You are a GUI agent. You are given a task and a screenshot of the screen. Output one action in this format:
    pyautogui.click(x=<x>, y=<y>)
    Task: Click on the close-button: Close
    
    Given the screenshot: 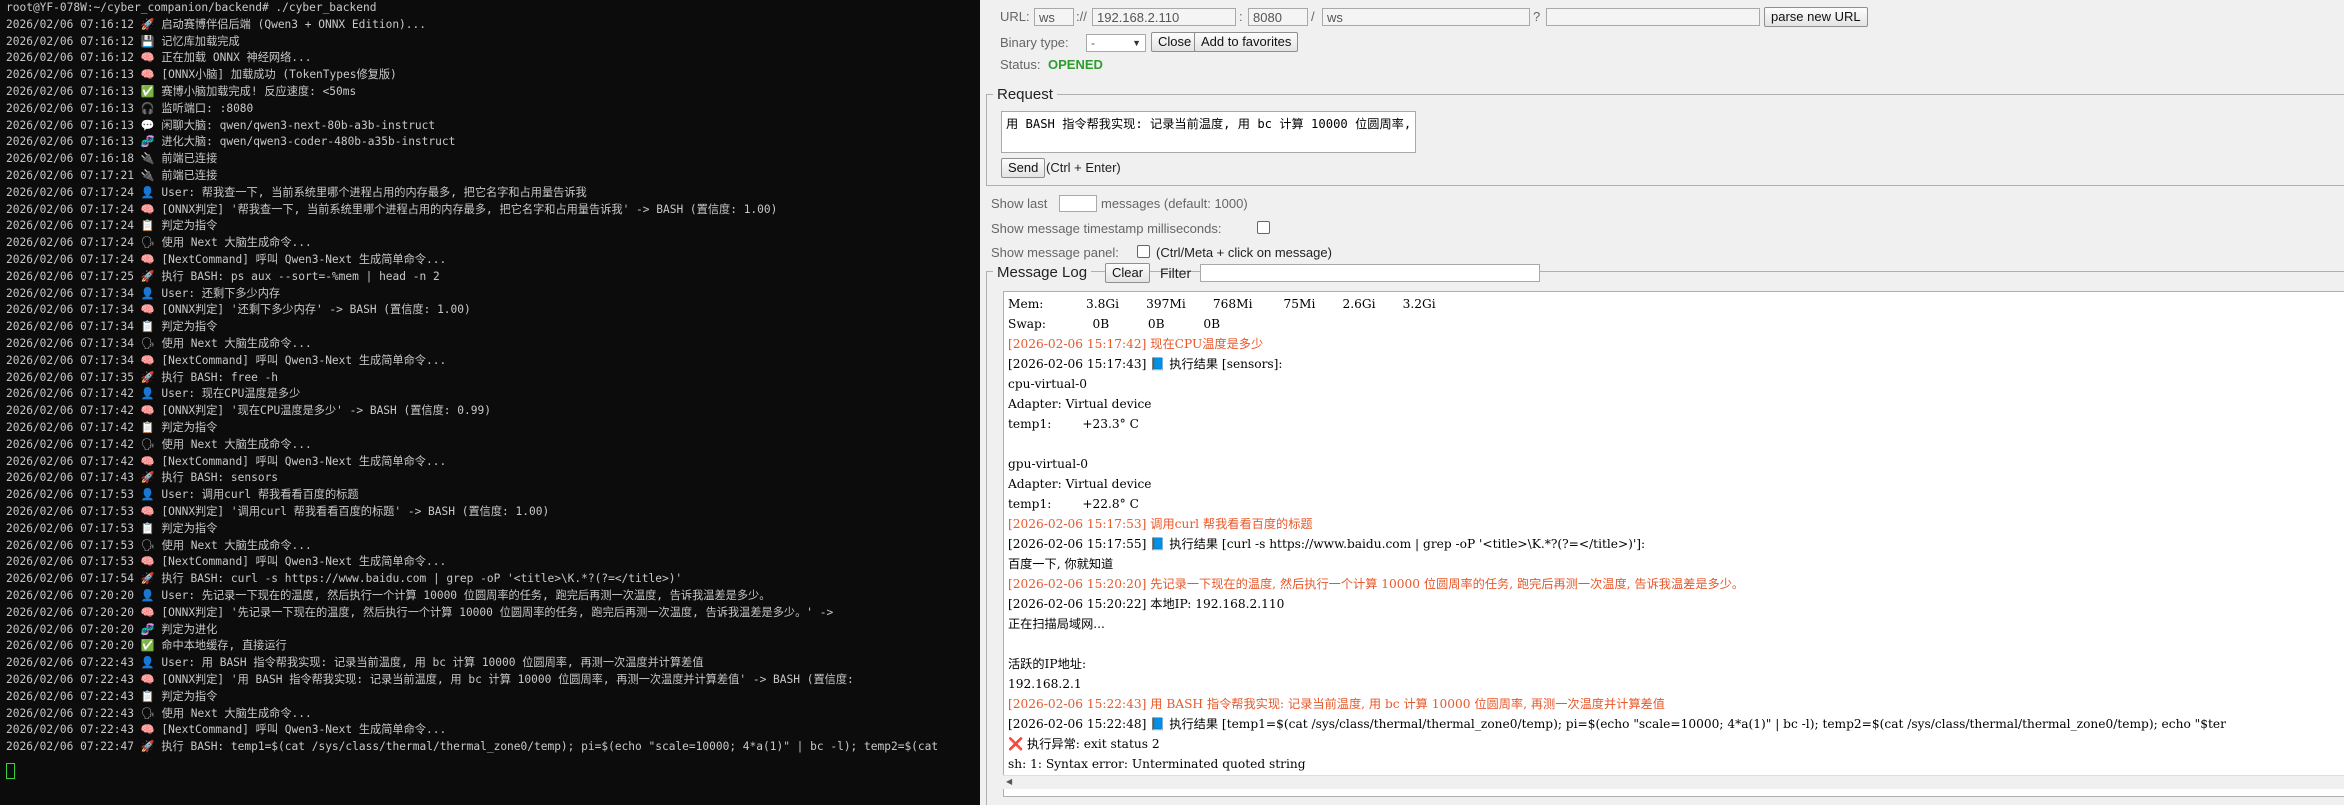 What is the action you would take?
    pyautogui.click(x=1175, y=42)
    